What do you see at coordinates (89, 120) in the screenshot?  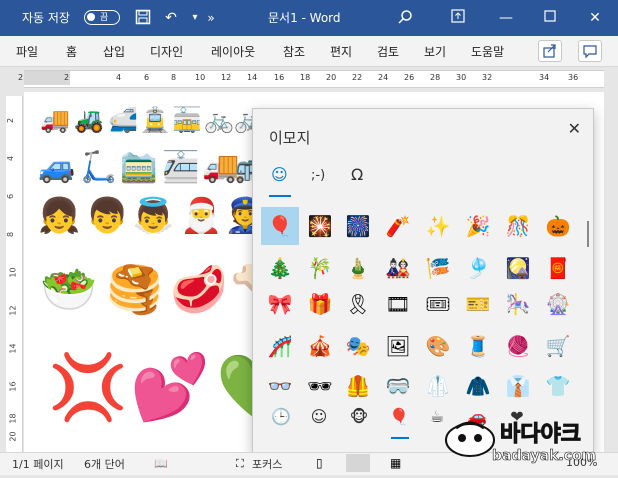 I see `doc-emoji: 🚜` at bounding box center [89, 120].